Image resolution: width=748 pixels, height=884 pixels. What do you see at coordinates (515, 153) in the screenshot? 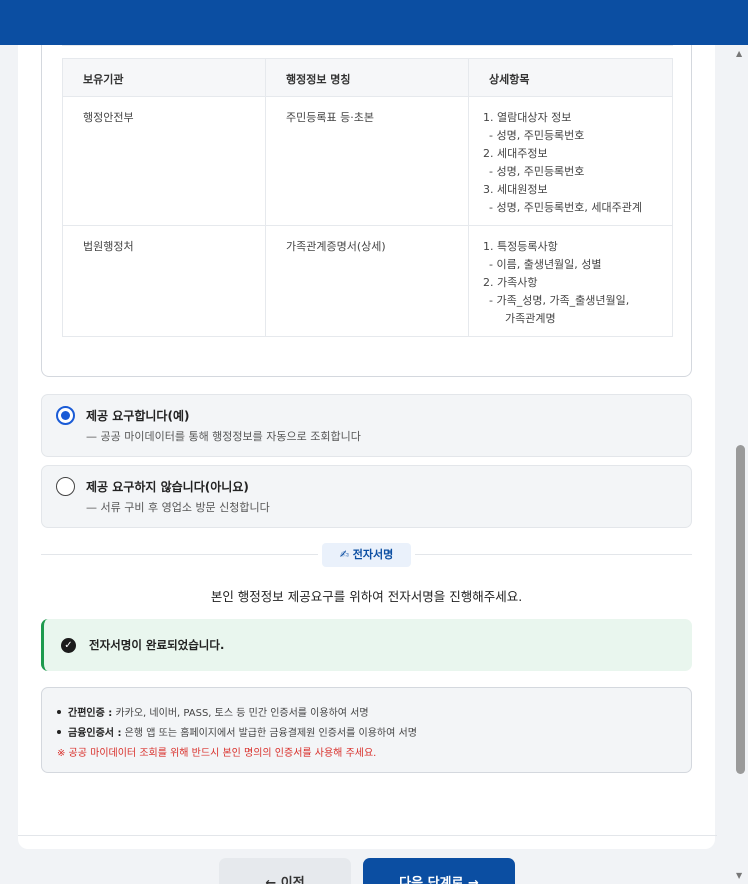
I see `detail-line: 2. 세대주정보` at bounding box center [515, 153].